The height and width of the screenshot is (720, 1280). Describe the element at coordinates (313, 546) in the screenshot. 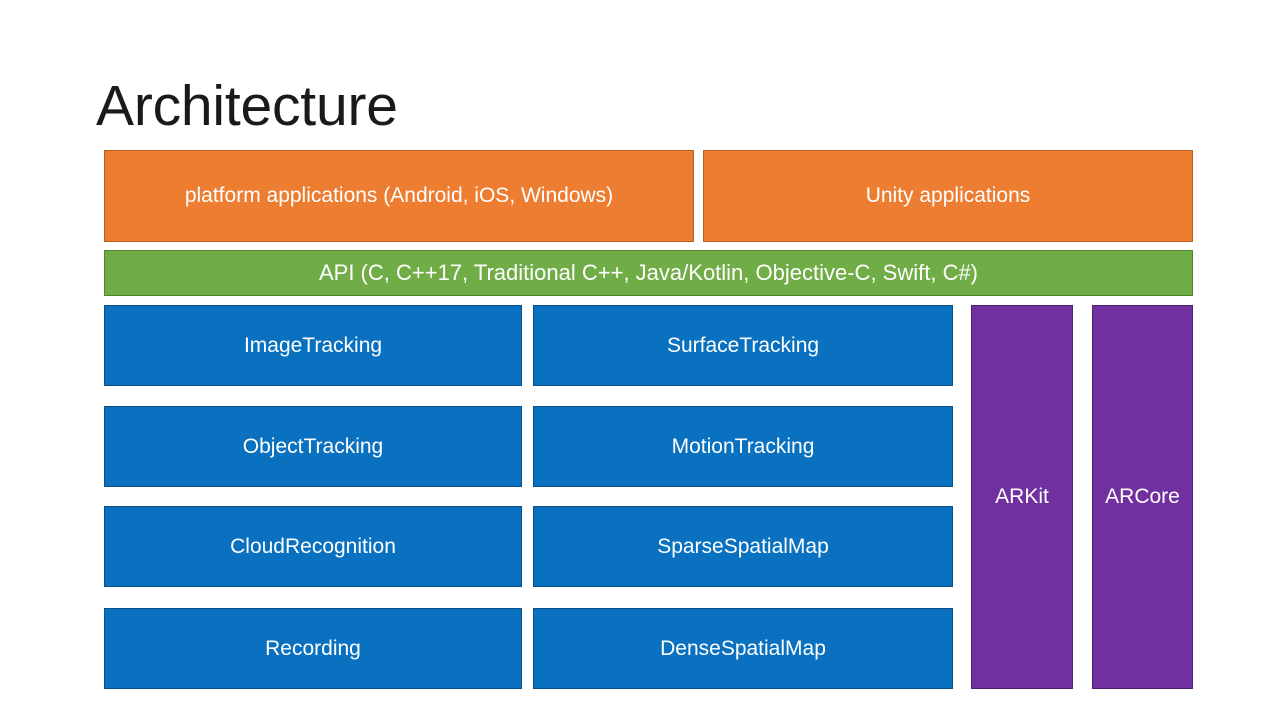

I see `feature-box-cloud-recognition: CloudRecognition` at that location.